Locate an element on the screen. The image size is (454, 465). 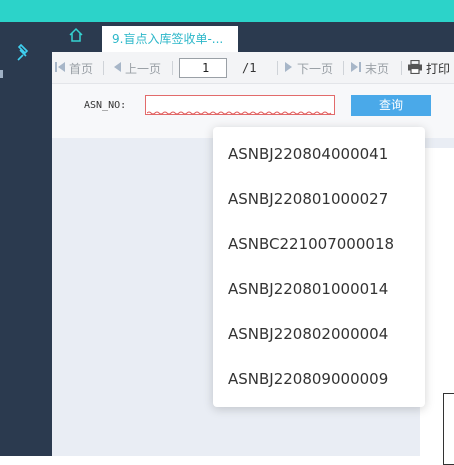
top-accent-bar is located at coordinates (227, 11).